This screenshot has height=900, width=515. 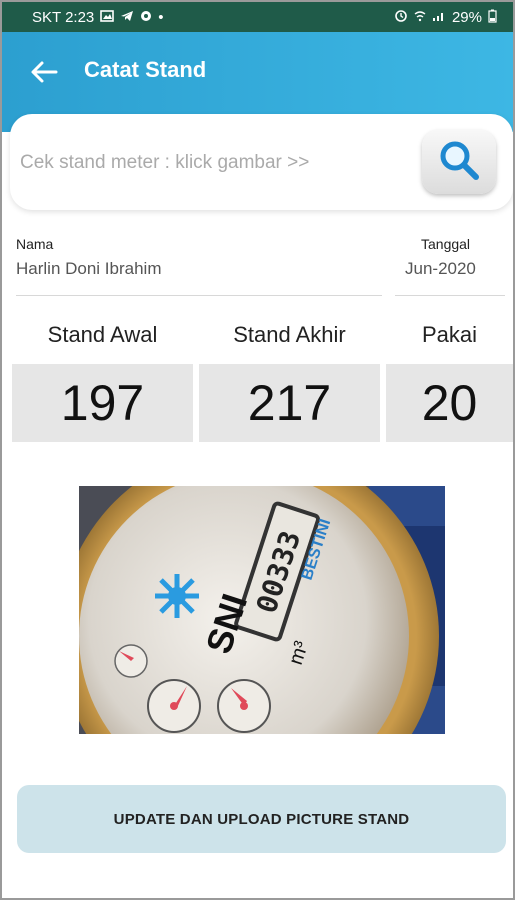 I want to click on page-title: Catat Stand, so click(x=145, y=69).